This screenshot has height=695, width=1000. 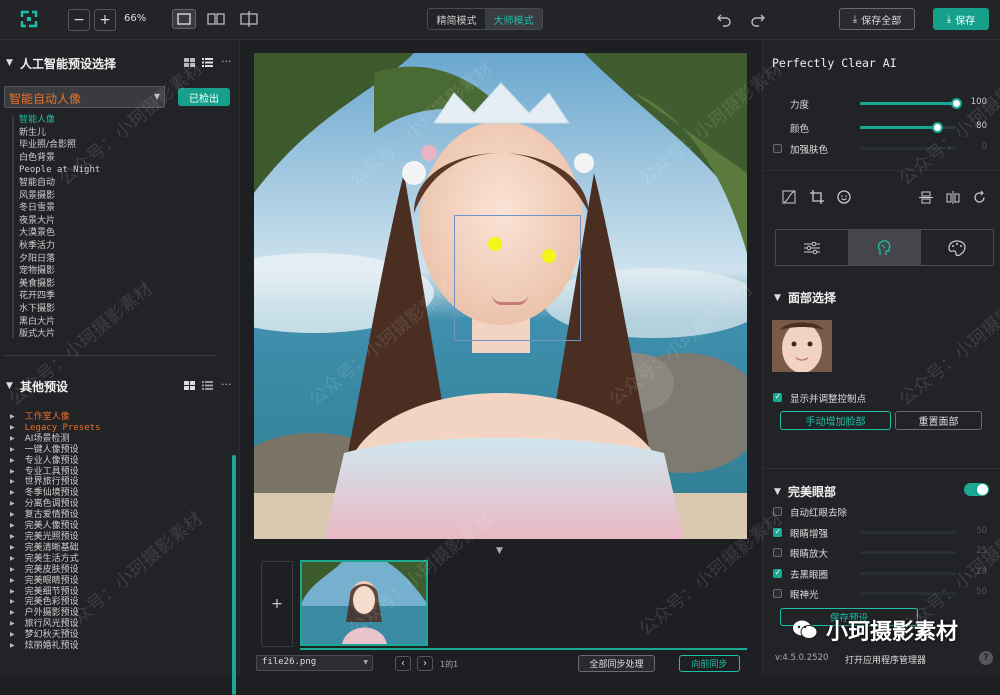 I want to click on other-preset-item: ▶ 旅行风光预设, so click(x=110, y=624).